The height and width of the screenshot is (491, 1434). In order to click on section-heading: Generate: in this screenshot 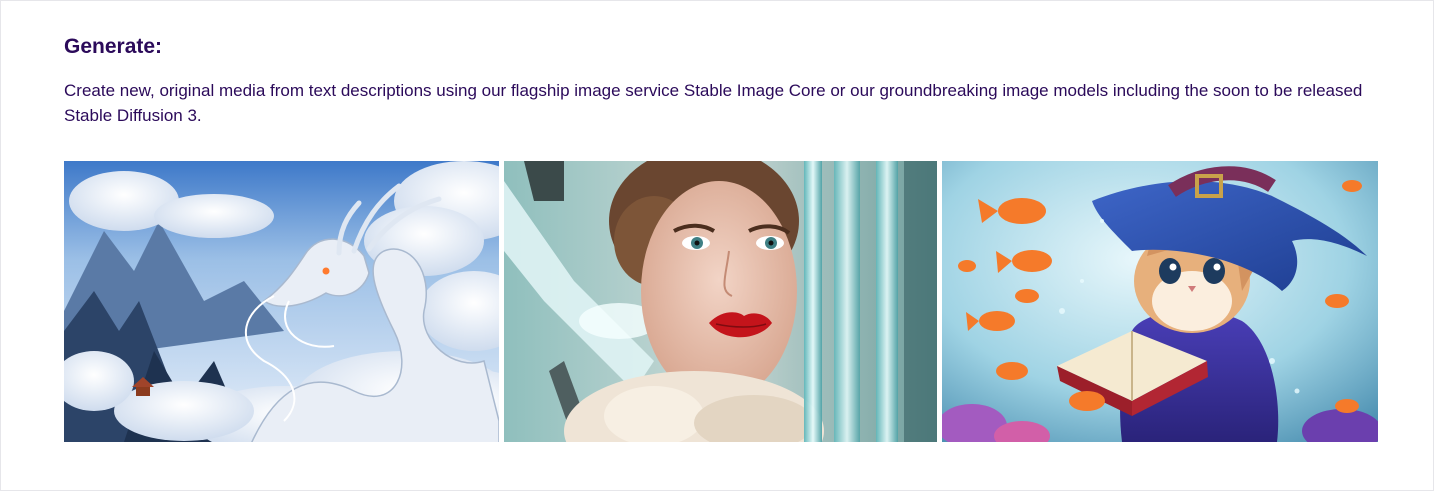, I will do `click(113, 46)`.